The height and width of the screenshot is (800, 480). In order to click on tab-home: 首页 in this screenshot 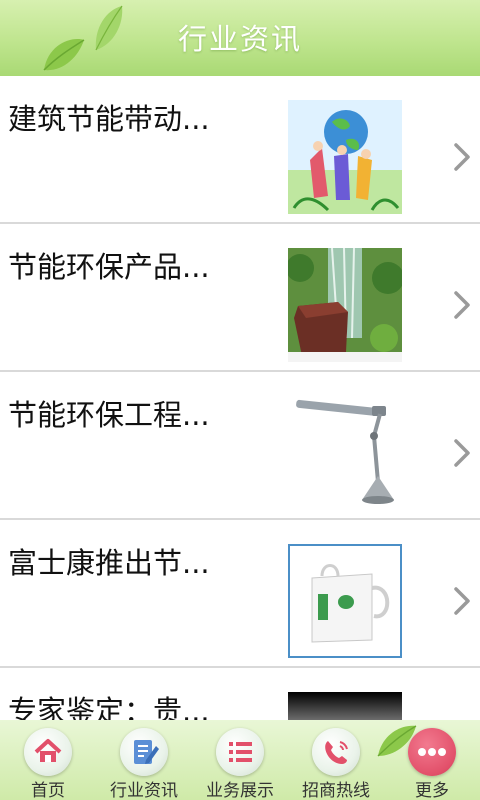, I will do `click(48, 760)`.